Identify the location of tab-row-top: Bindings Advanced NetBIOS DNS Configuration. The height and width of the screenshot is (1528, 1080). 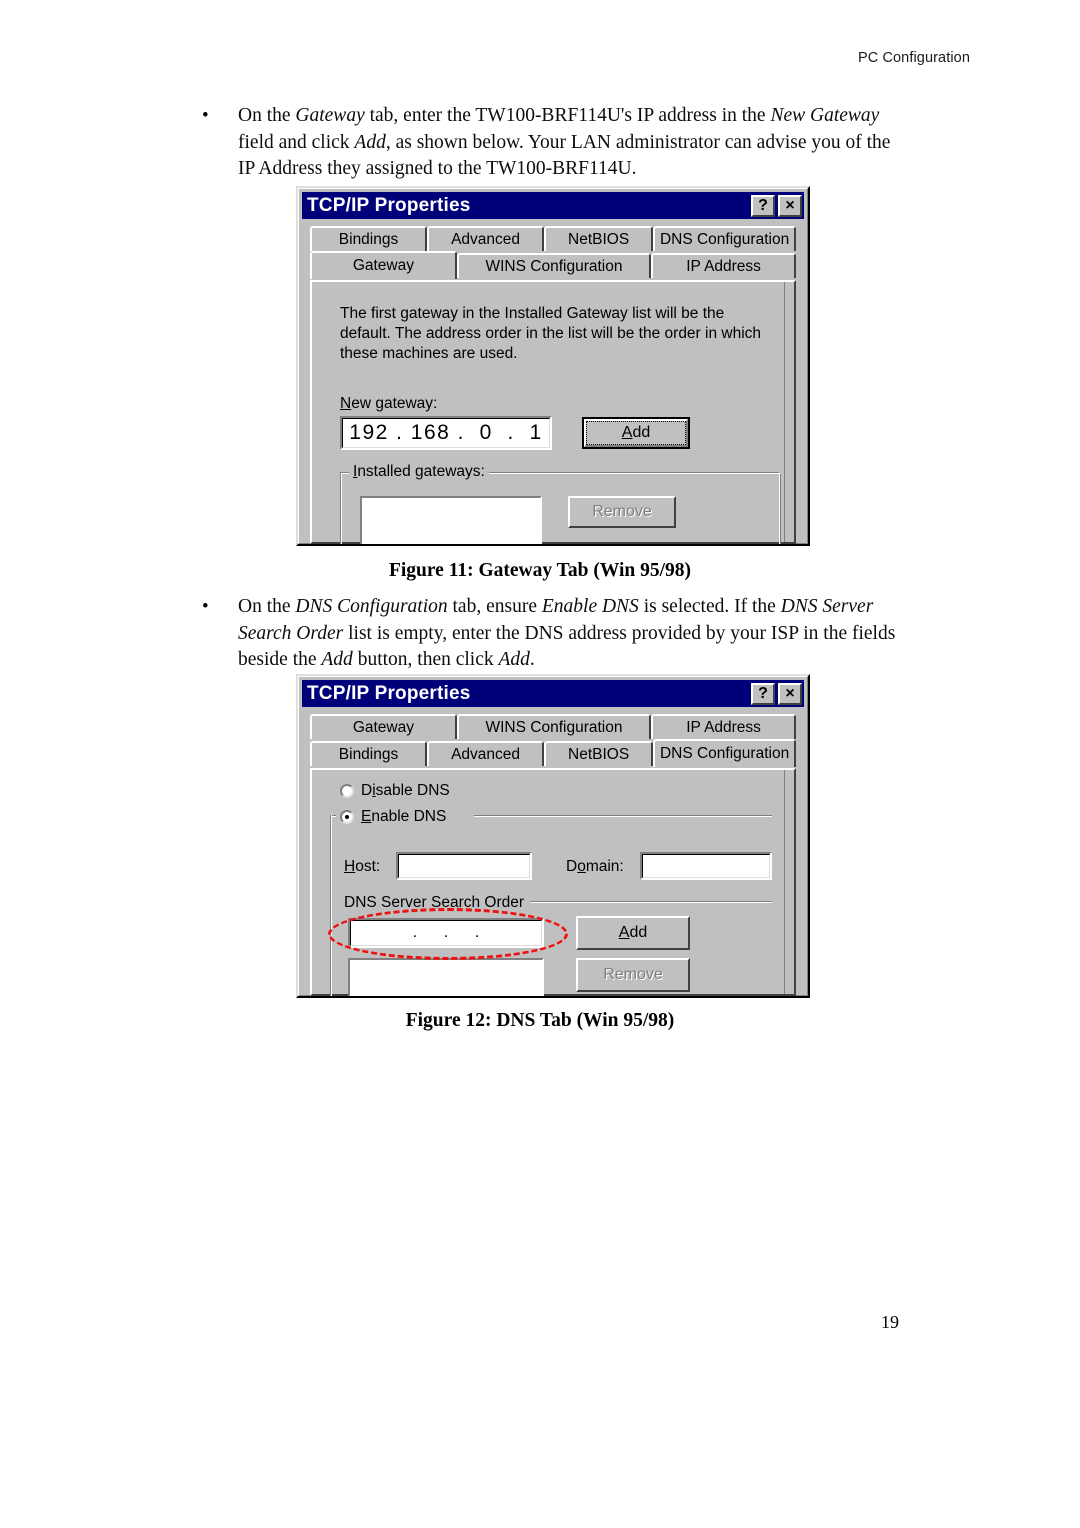
(553, 238).